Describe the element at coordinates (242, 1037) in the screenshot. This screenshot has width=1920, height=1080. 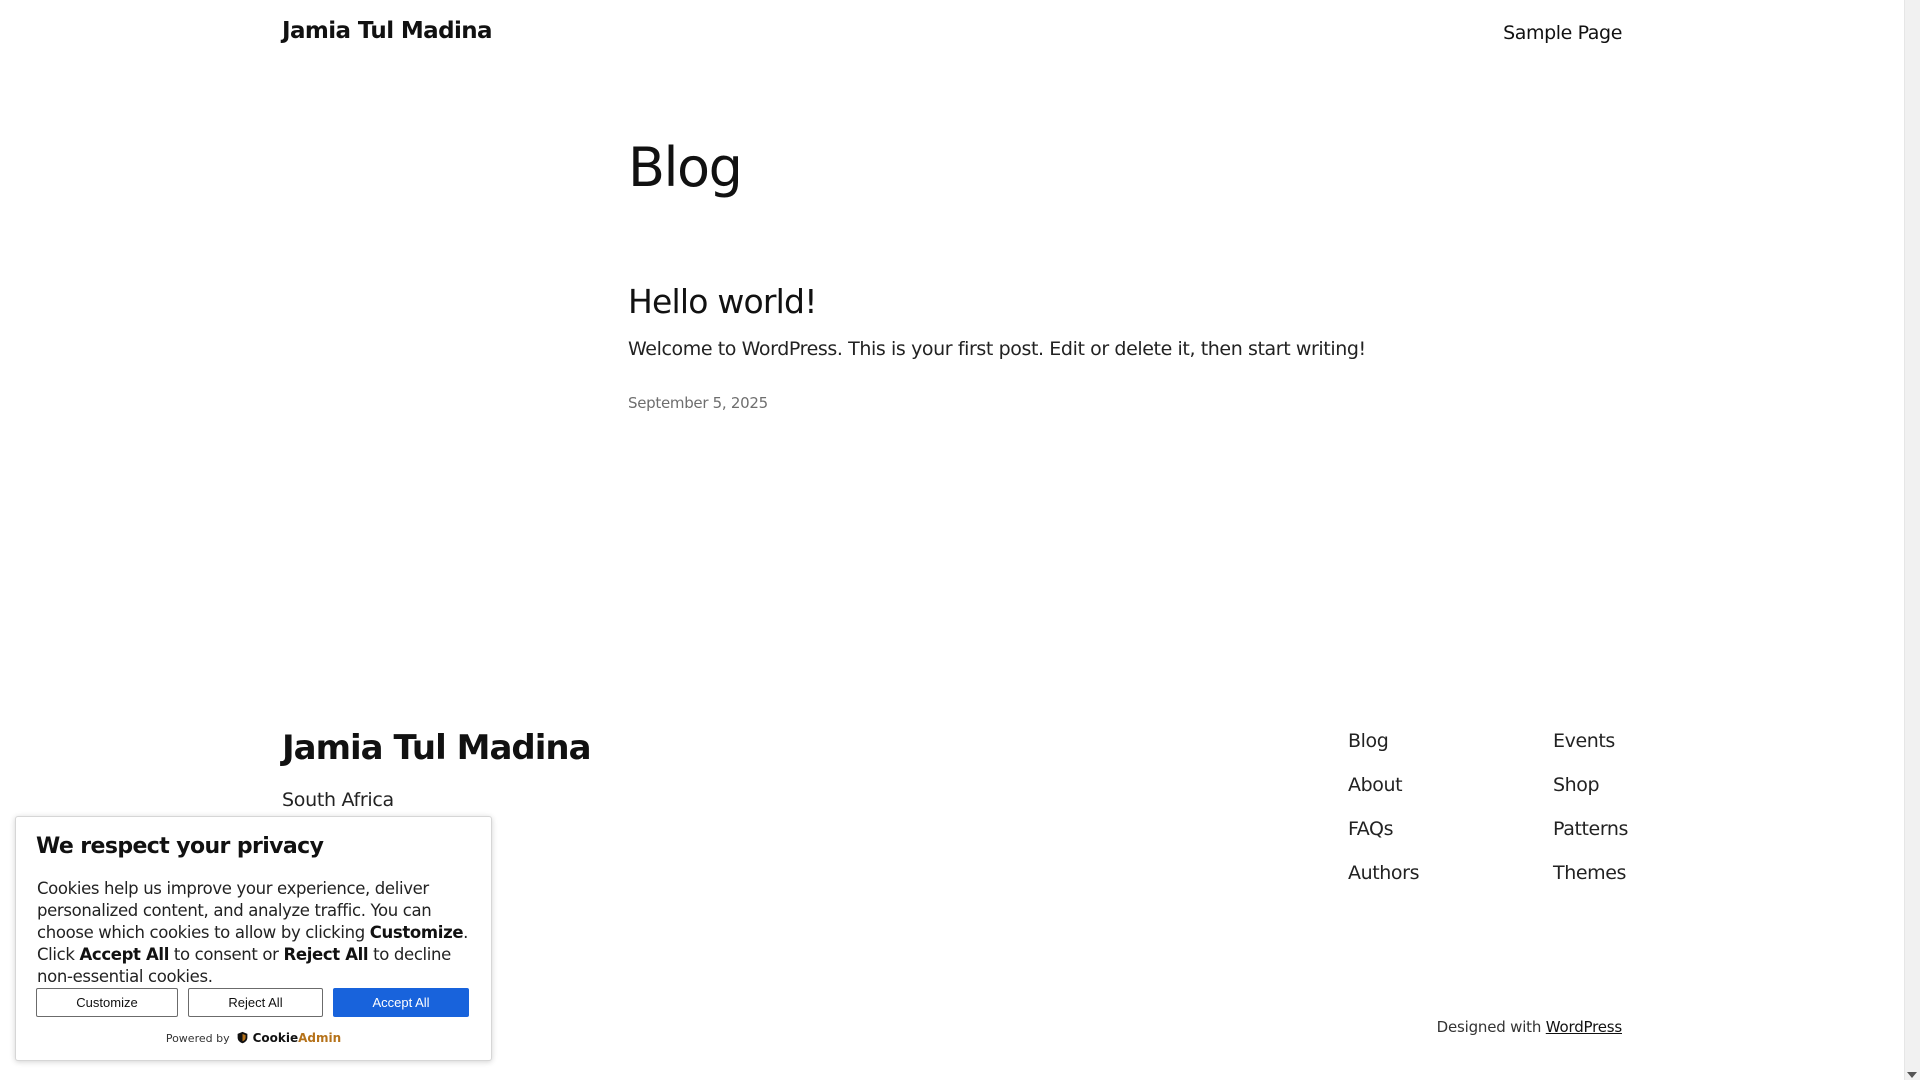
I see `cookieadmin-shield-icon` at that location.